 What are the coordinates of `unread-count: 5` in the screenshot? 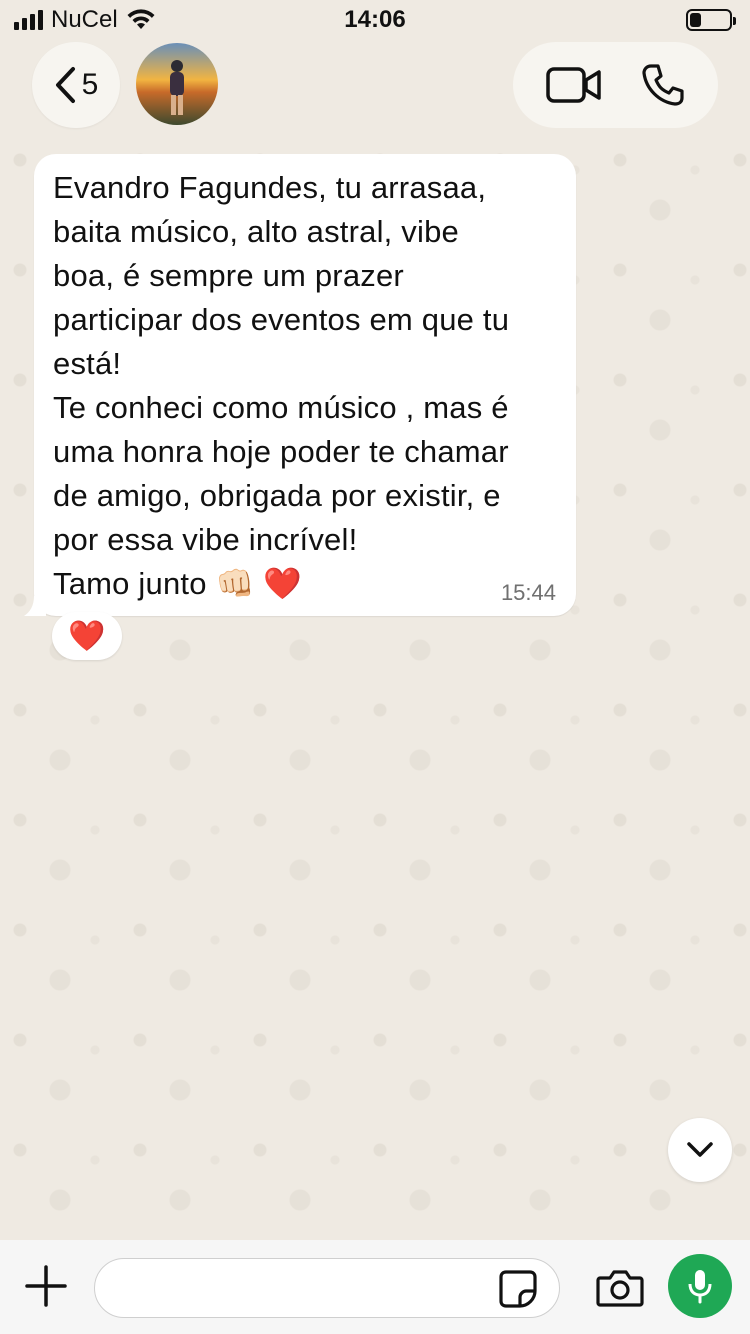 It's located at (90, 84).